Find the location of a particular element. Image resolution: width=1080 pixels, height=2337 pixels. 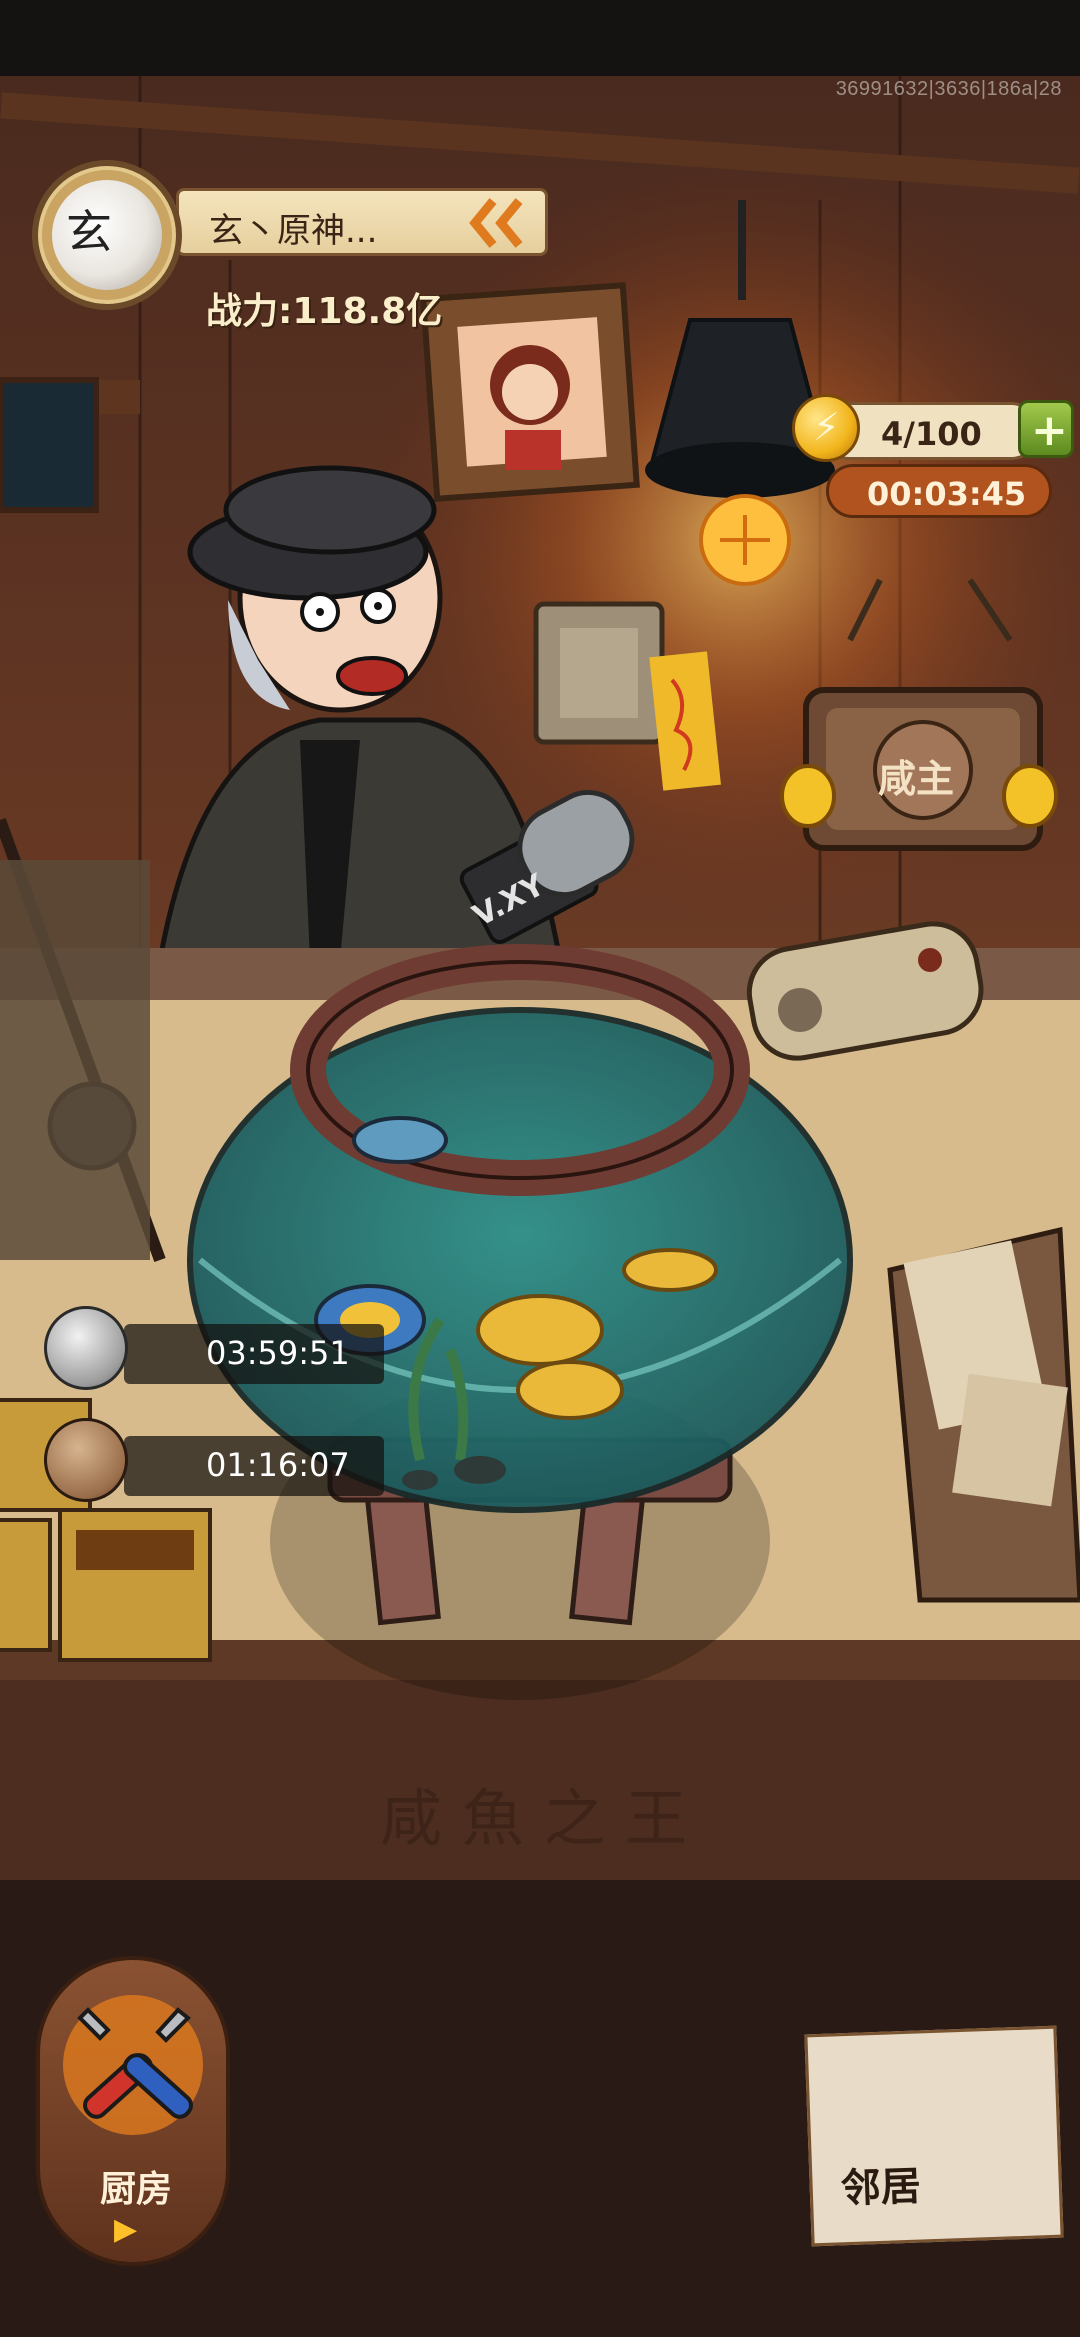

build-id: 36991632|3636|186a|28 is located at coordinates (948, 89).